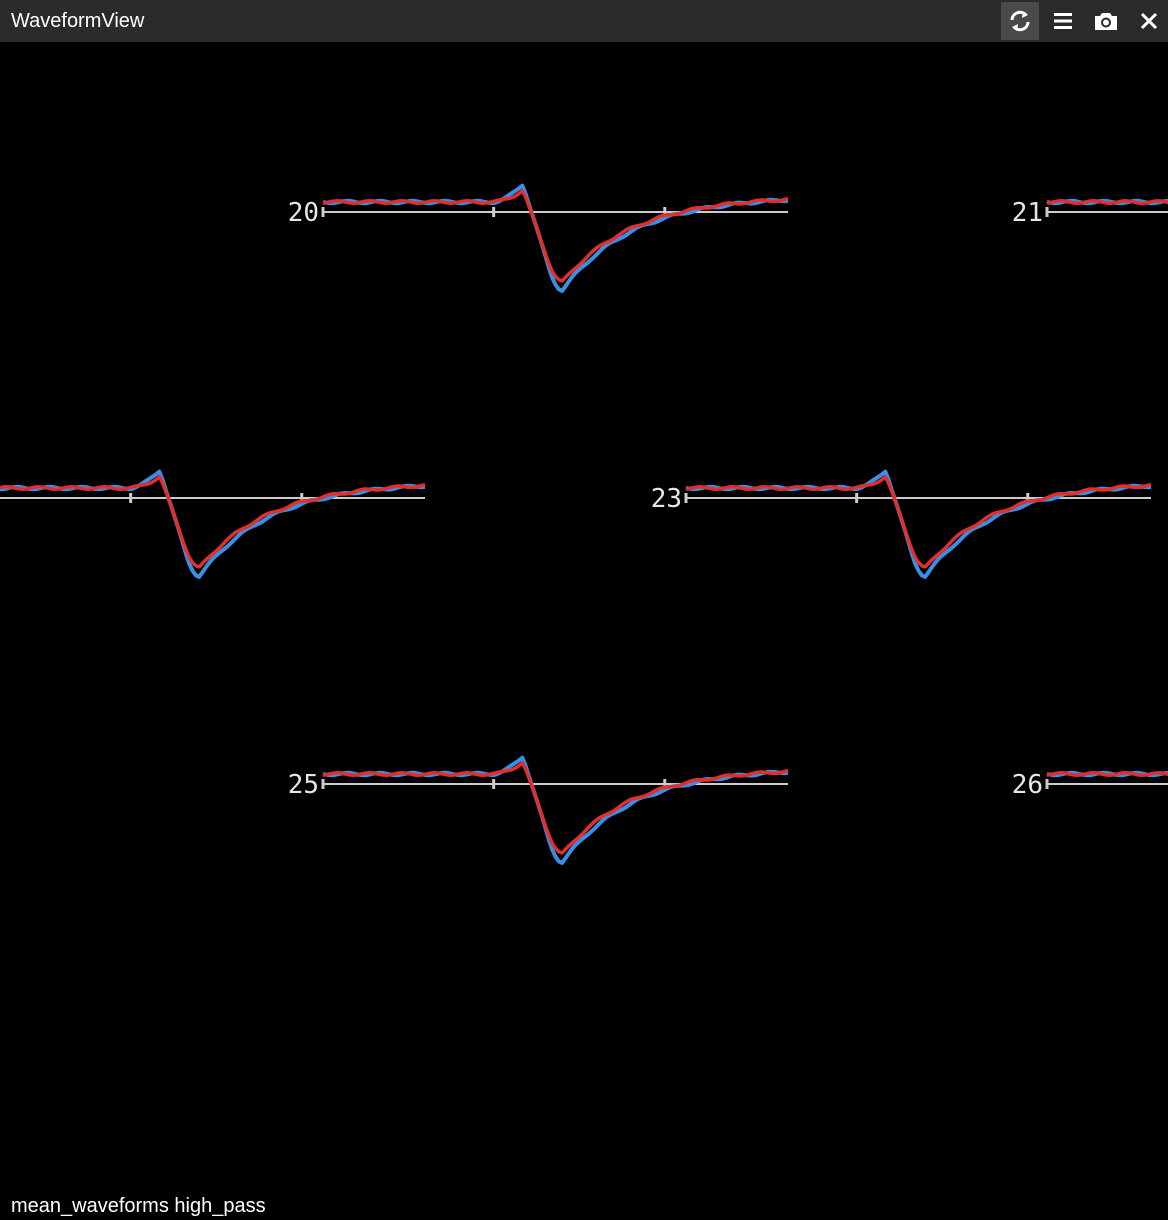 The width and height of the screenshot is (1168, 1220). I want to click on channel-25: 25, so click(538, 810).